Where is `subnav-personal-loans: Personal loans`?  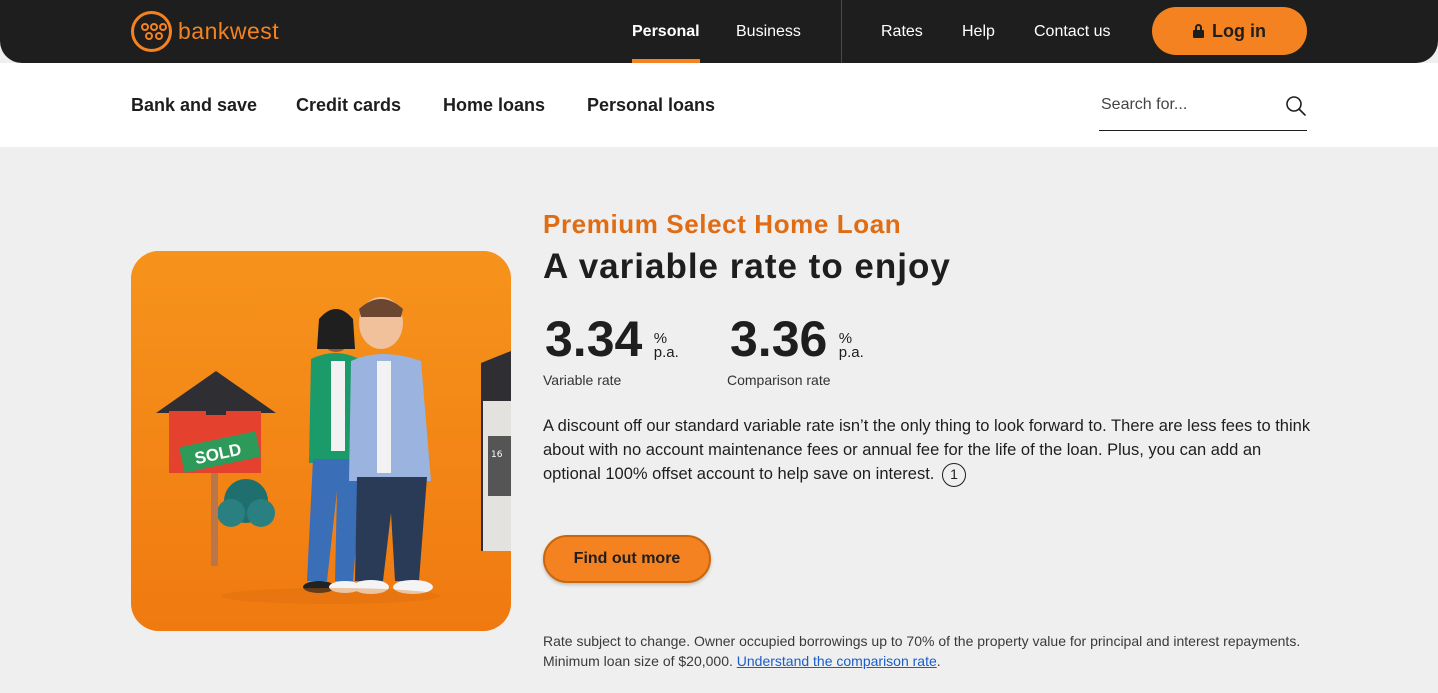 subnav-personal-loans: Personal loans is located at coordinates (651, 105).